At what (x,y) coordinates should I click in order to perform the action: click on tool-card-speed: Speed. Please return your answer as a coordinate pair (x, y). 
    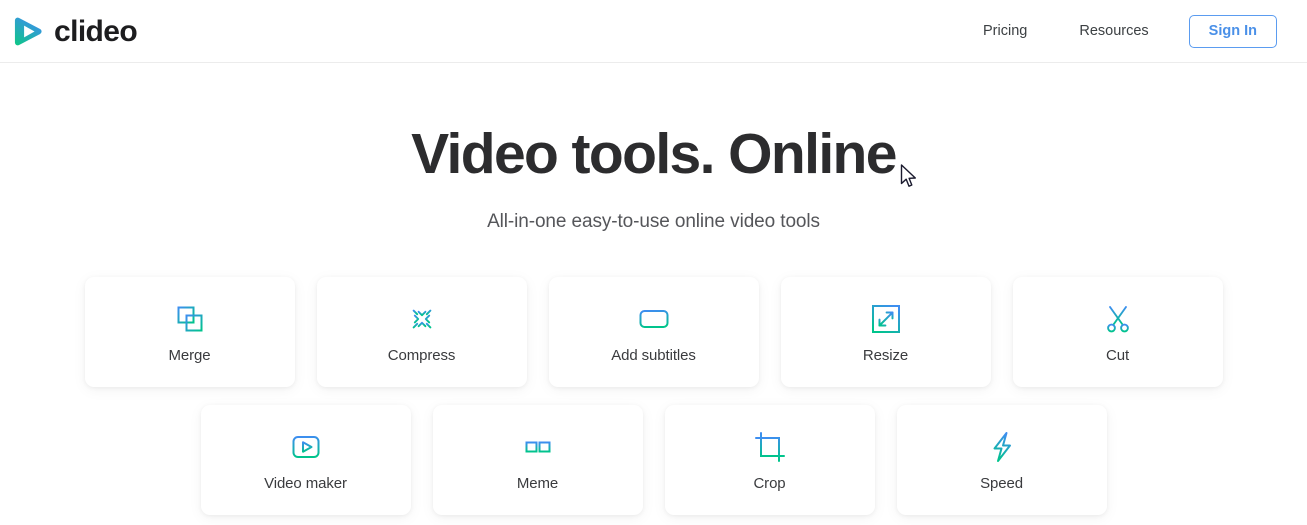
    Looking at the image, I should click on (1001, 460).